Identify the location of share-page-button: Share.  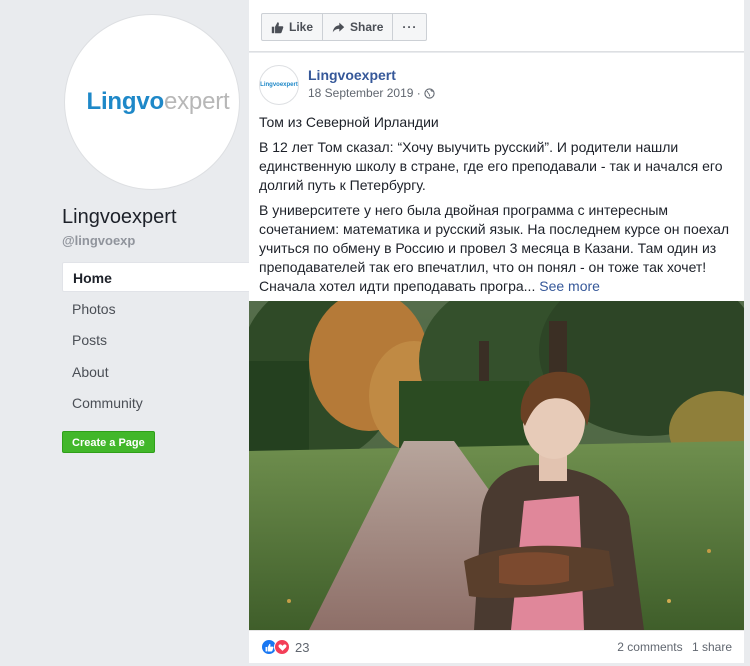
(358, 27).